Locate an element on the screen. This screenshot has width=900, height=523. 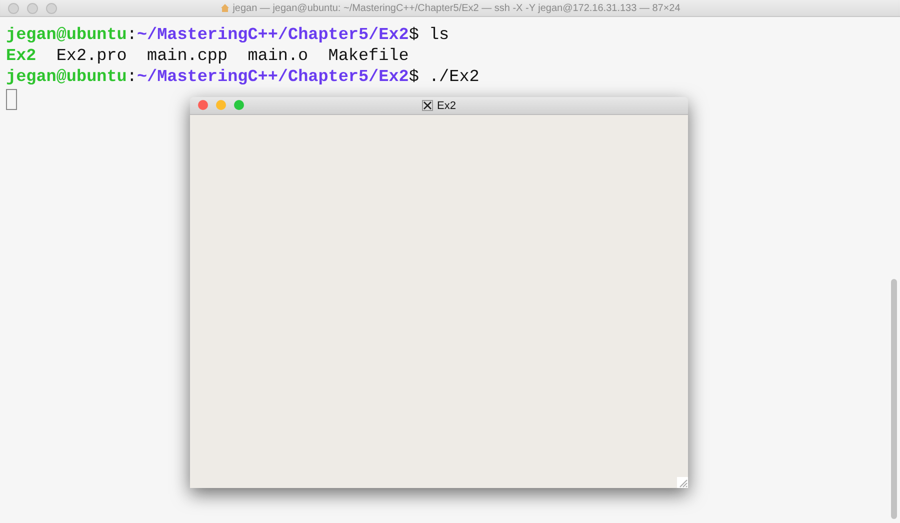
terminal-line: jegan@ubuntu:~/MasteringC++/Chapter5/Ex2$ ./Ex2 is located at coordinates (243, 77).